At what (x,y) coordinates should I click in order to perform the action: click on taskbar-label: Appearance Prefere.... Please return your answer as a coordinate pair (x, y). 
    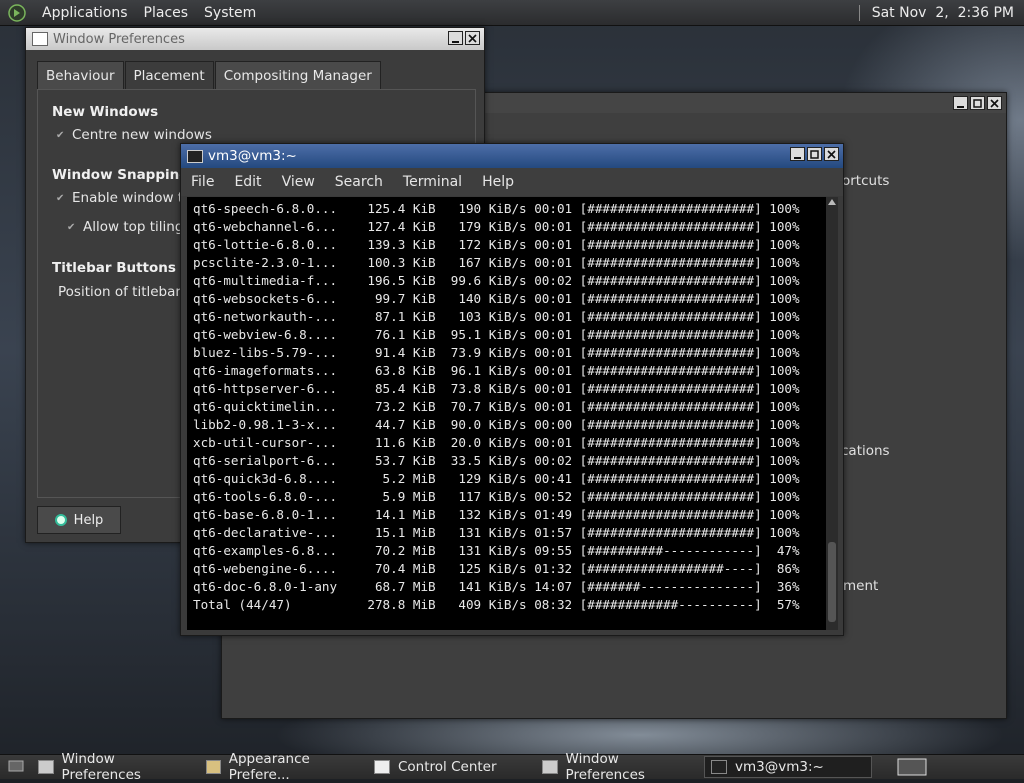
    Looking at the image, I should click on (269, 767).